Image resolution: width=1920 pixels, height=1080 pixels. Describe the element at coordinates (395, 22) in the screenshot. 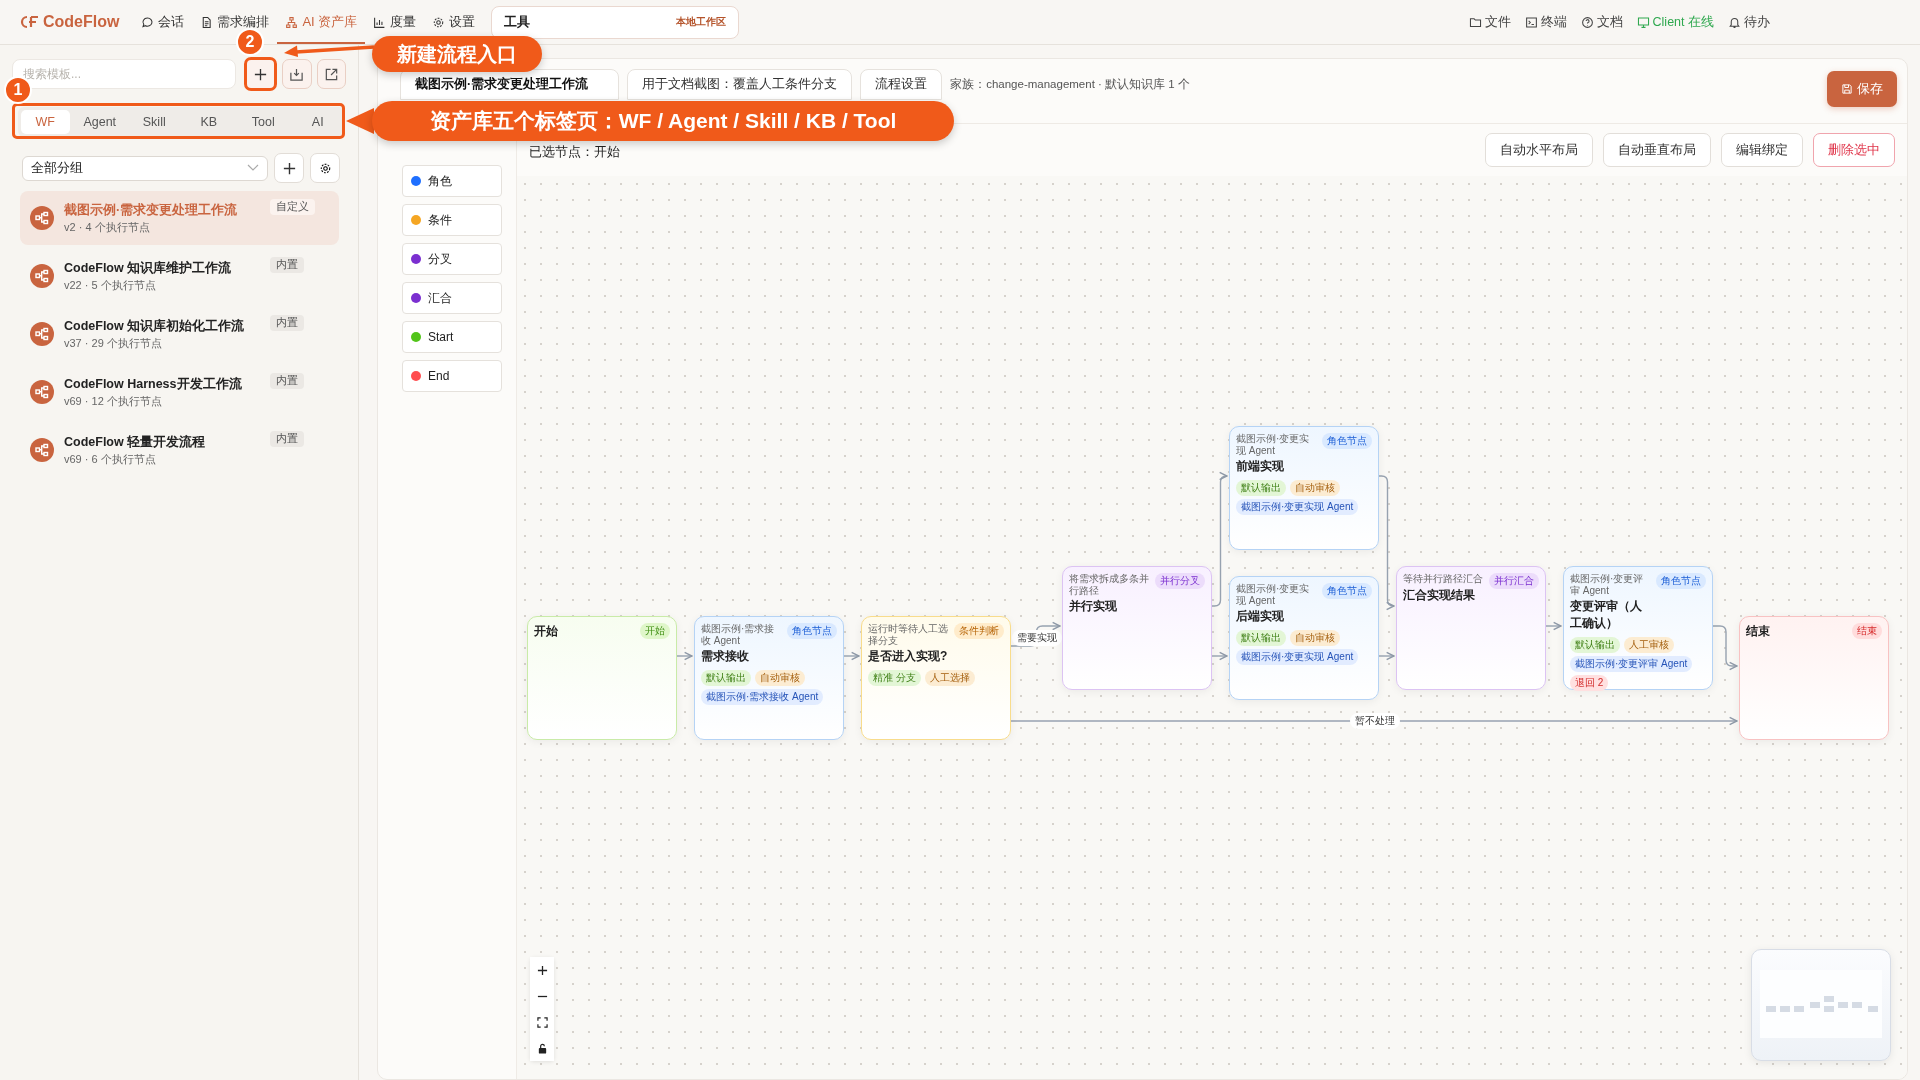

I see `nav-tab: 度量` at that location.